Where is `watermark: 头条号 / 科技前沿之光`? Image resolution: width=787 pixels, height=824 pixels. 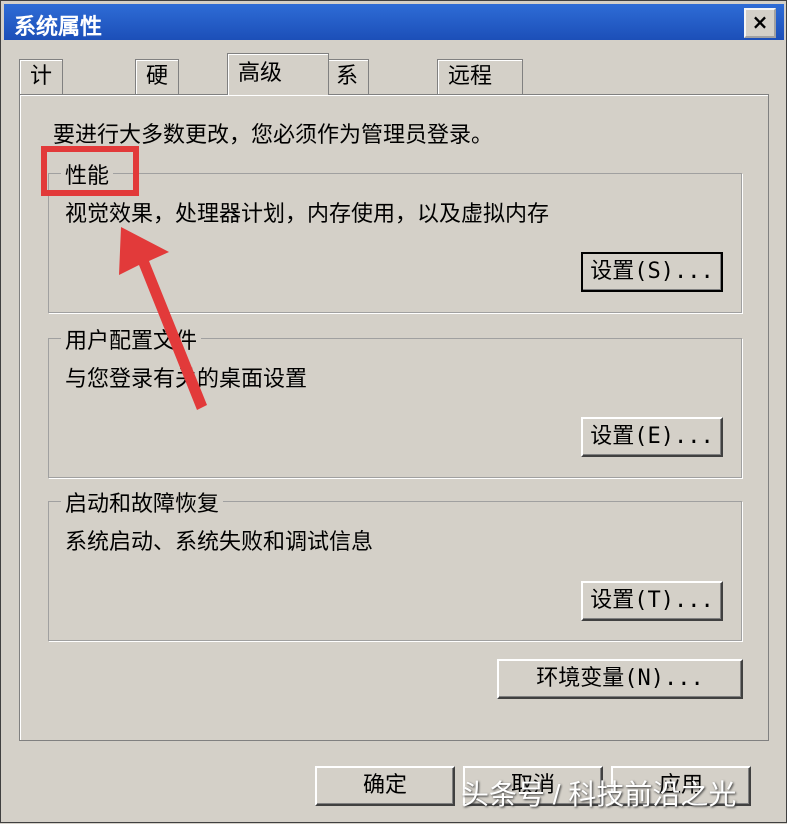 watermark: 头条号 / 科技前沿之光 is located at coordinates (599, 794).